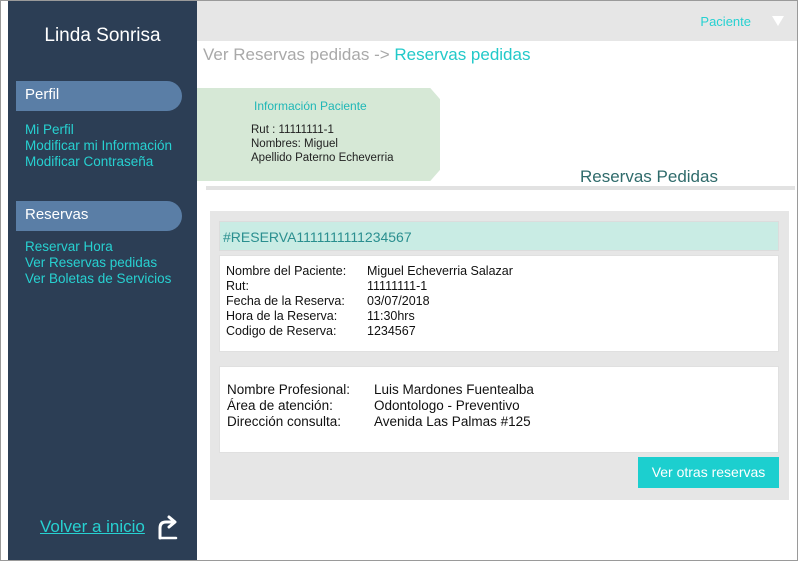 The height and width of the screenshot is (561, 798). I want to click on section-title: Reservas Pedidas, so click(649, 176).